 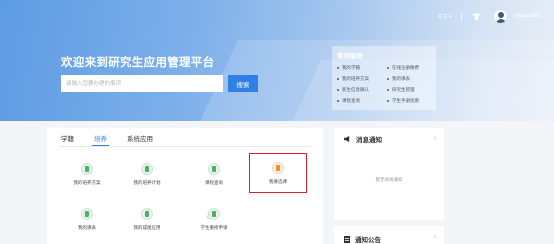 I want to click on service-link: 我的培养方案, so click(x=362, y=79).